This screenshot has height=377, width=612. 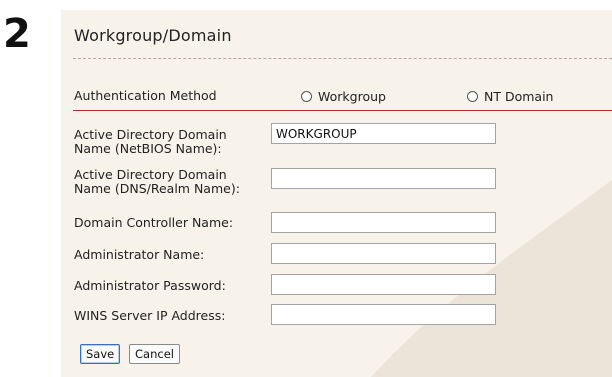 I want to click on nt-domain-radio-option: NT Domain, so click(x=510, y=96).